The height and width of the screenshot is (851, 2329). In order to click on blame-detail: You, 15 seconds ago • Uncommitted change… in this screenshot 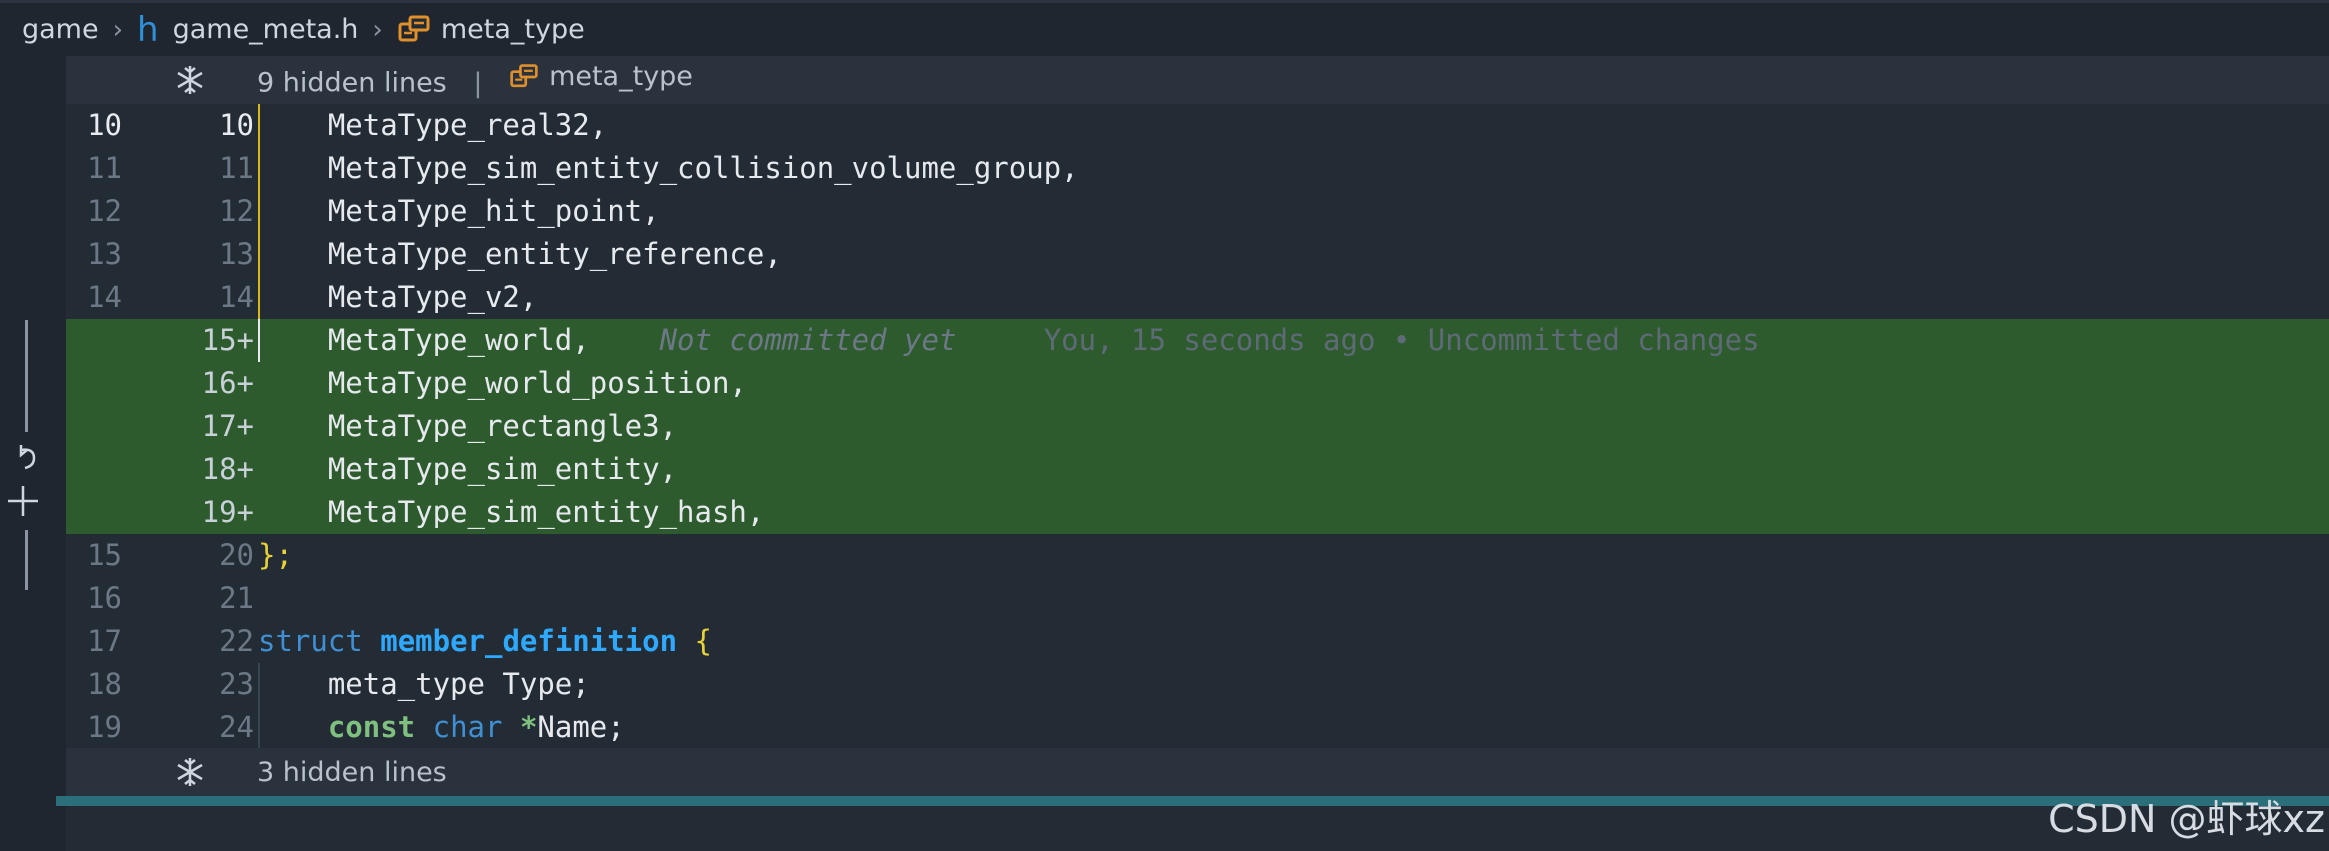, I will do `click(1402, 340)`.